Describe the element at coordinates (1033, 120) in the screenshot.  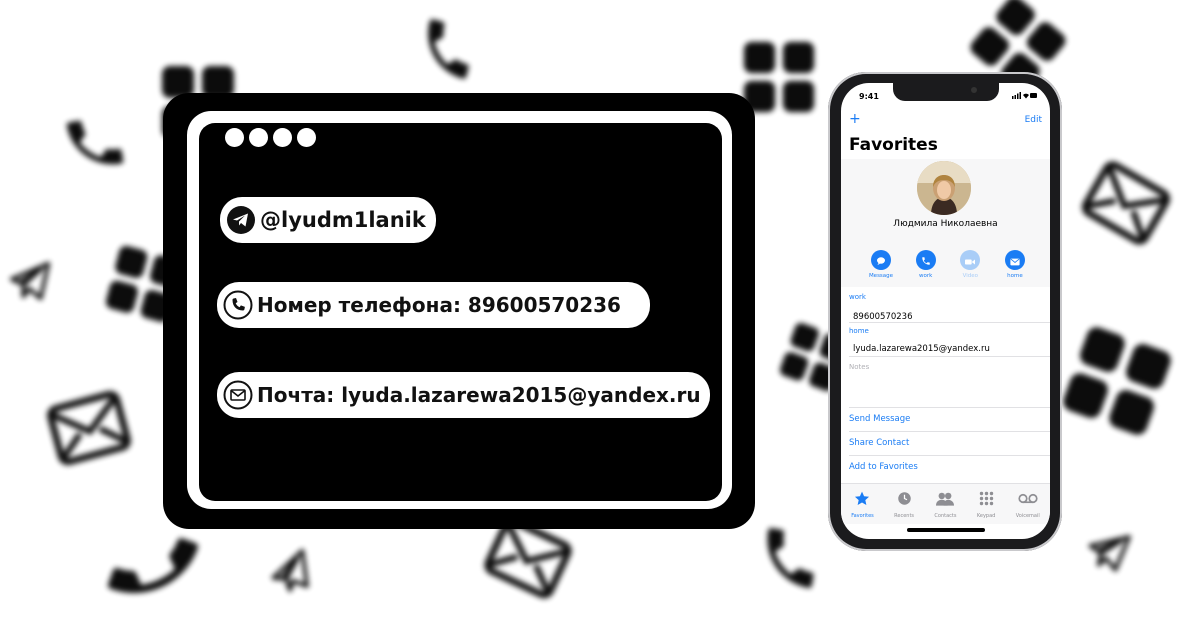
I see `edit-button: Edit` at that location.